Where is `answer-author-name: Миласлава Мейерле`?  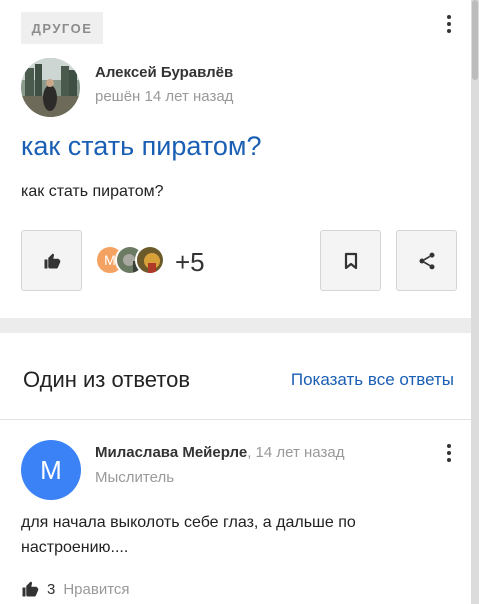 answer-author-name: Миласлава Мейерле is located at coordinates (171, 452).